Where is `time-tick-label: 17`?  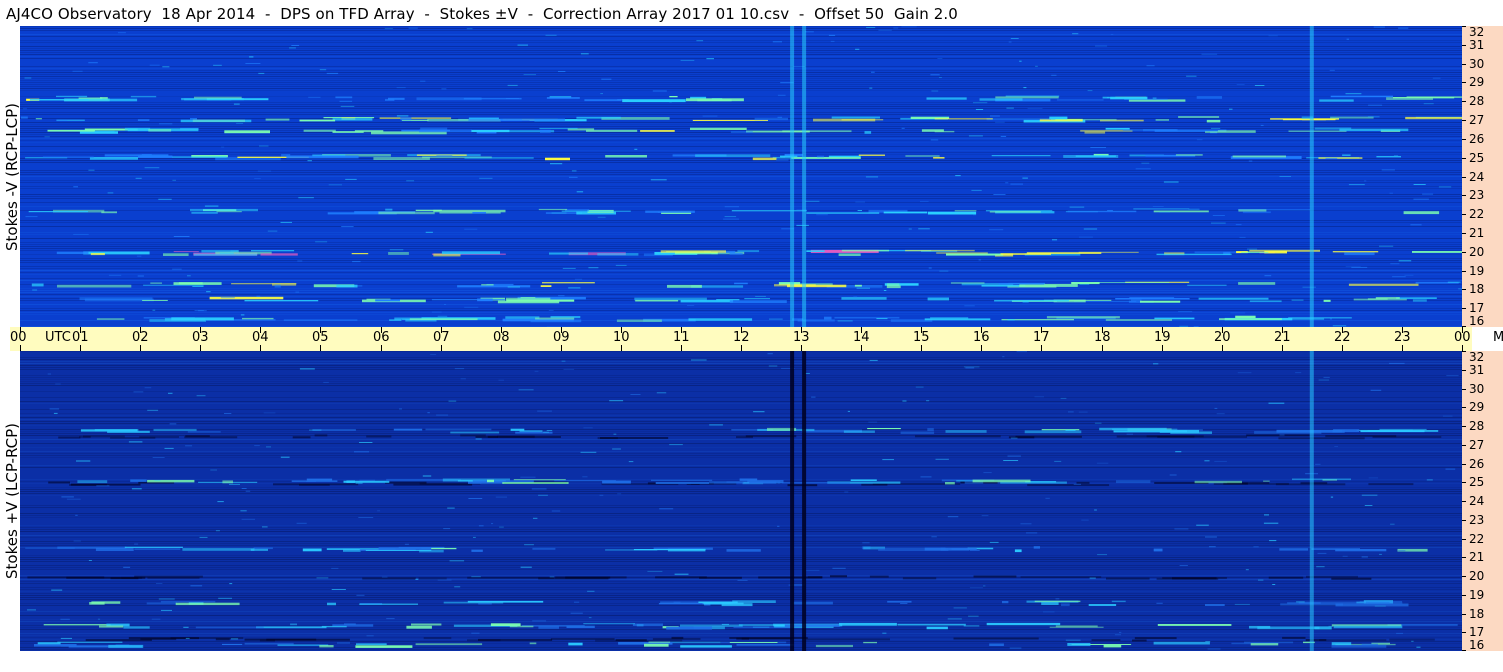
time-tick-label: 17 is located at coordinates (1041, 337).